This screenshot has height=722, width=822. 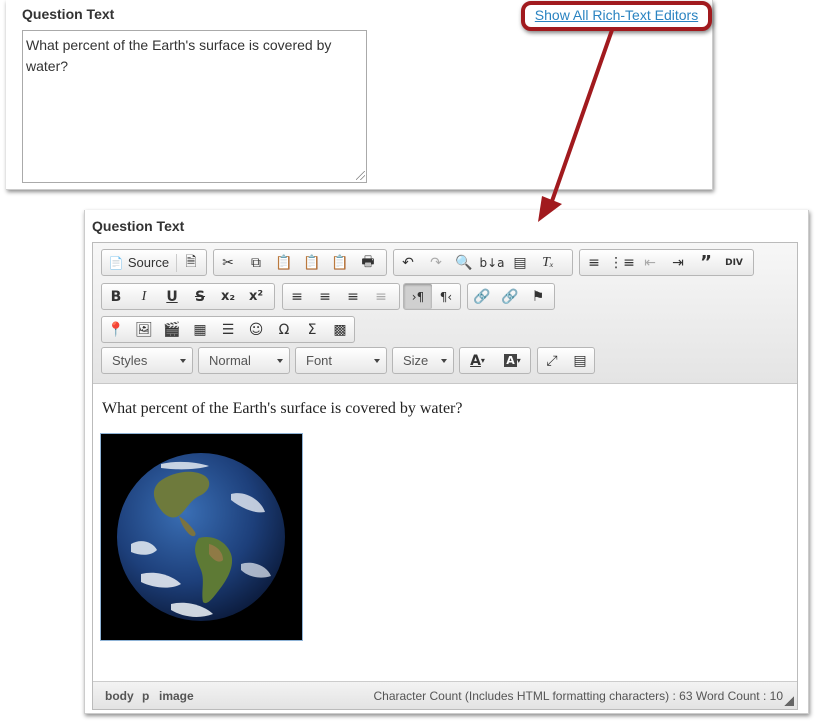 What do you see at coordinates (789, 701) in the screenshot?
I see `editor-resize-icon` at bounding box center [789, 701].